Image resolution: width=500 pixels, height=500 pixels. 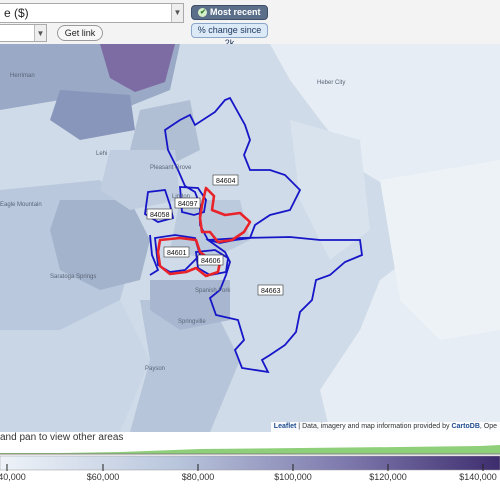 I want to click on zip-label-84663: 84663, so click(x=270, y=290).